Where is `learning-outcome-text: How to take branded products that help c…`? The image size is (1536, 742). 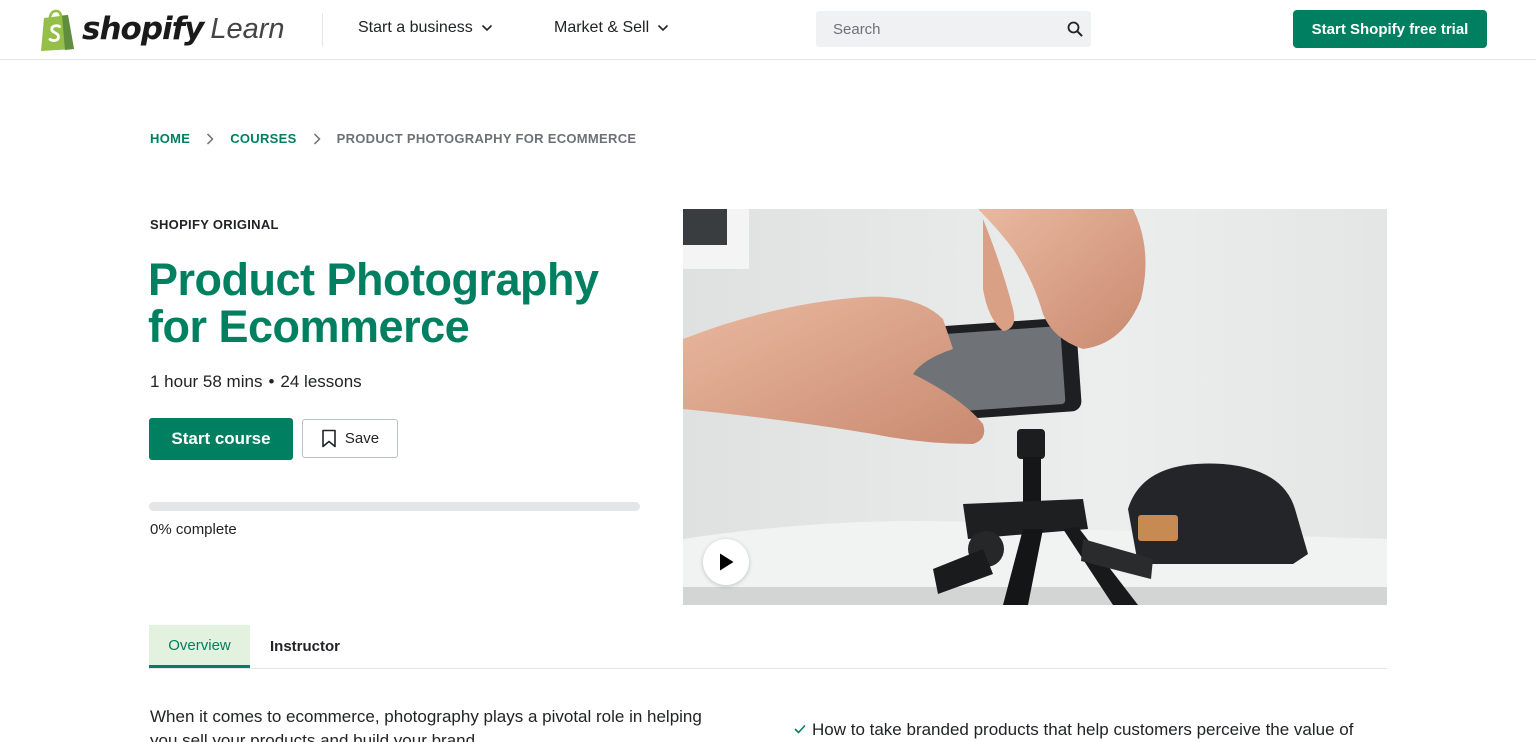
learning-outcome-text: How to take branded products that help c… is located at coordinates (1083, 729).